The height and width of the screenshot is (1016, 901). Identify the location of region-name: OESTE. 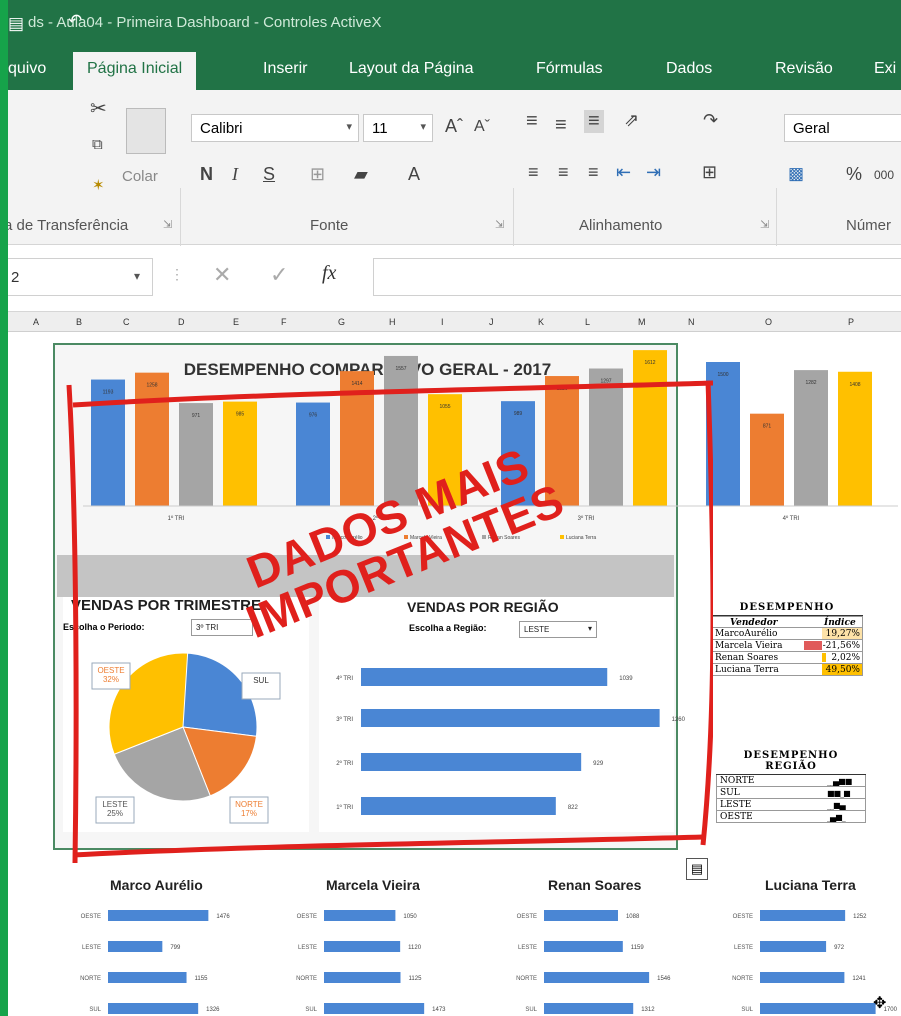
(736, 817).